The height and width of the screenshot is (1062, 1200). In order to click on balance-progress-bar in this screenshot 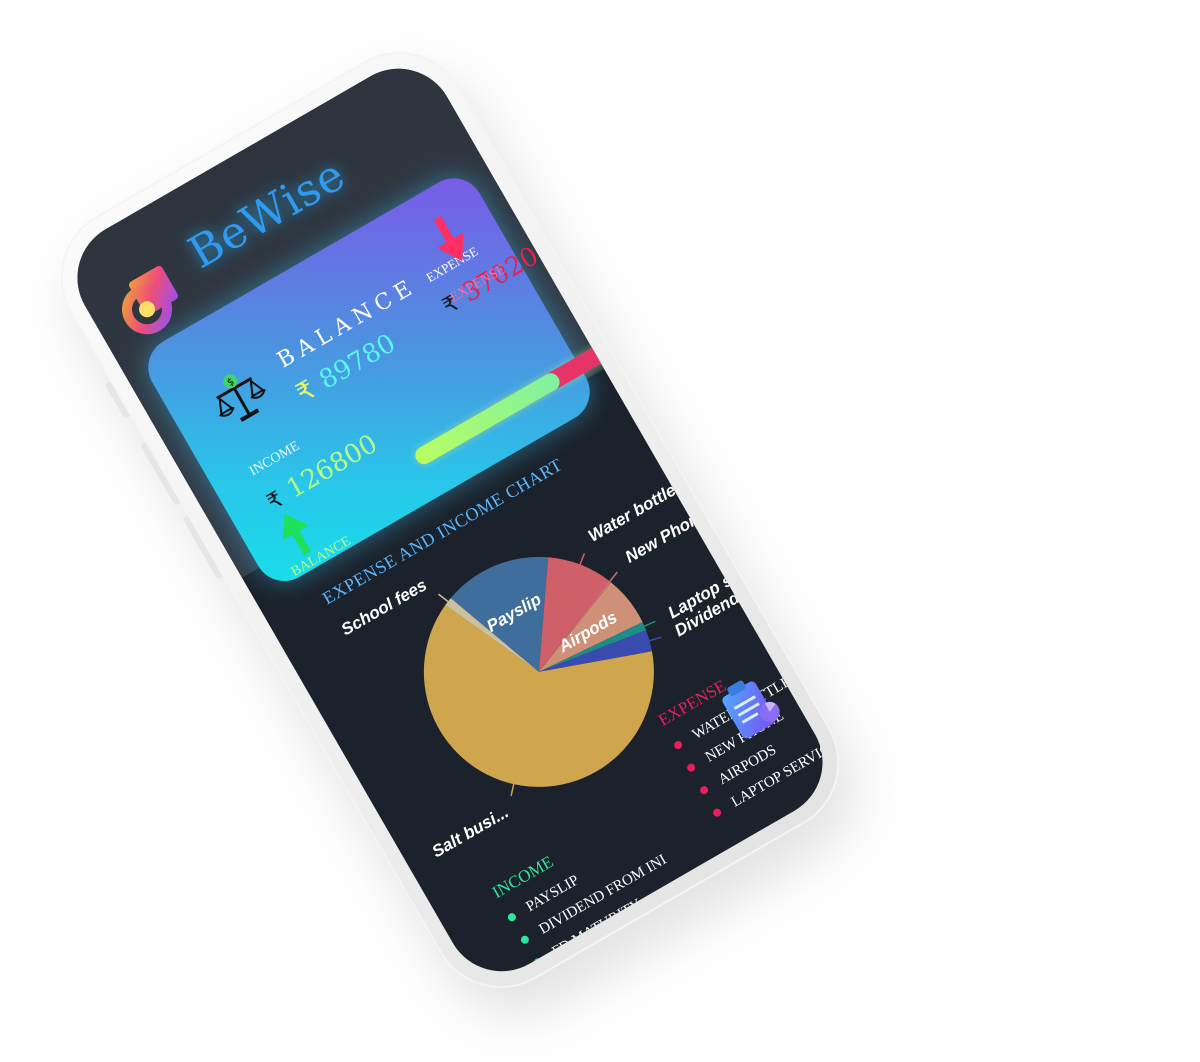, I will do `click(510, 405)`.